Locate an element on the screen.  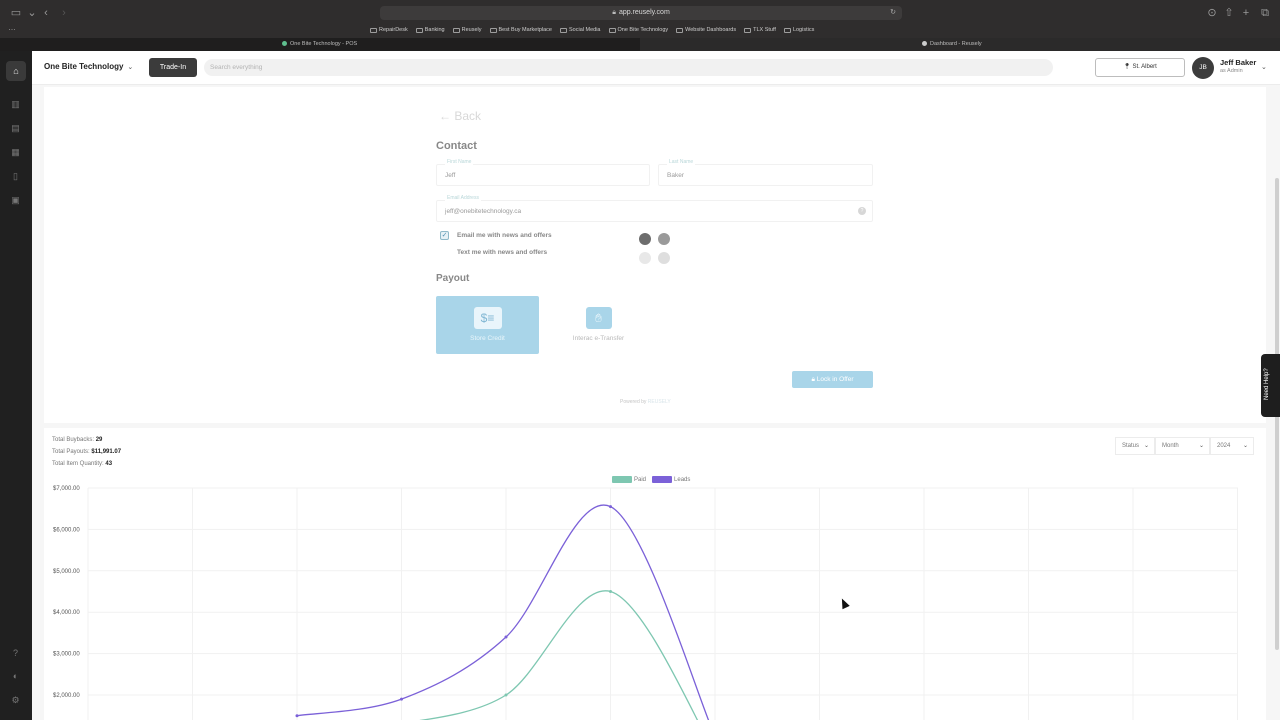
forward-arrow-icon: › is located at coordinates (64, 13).